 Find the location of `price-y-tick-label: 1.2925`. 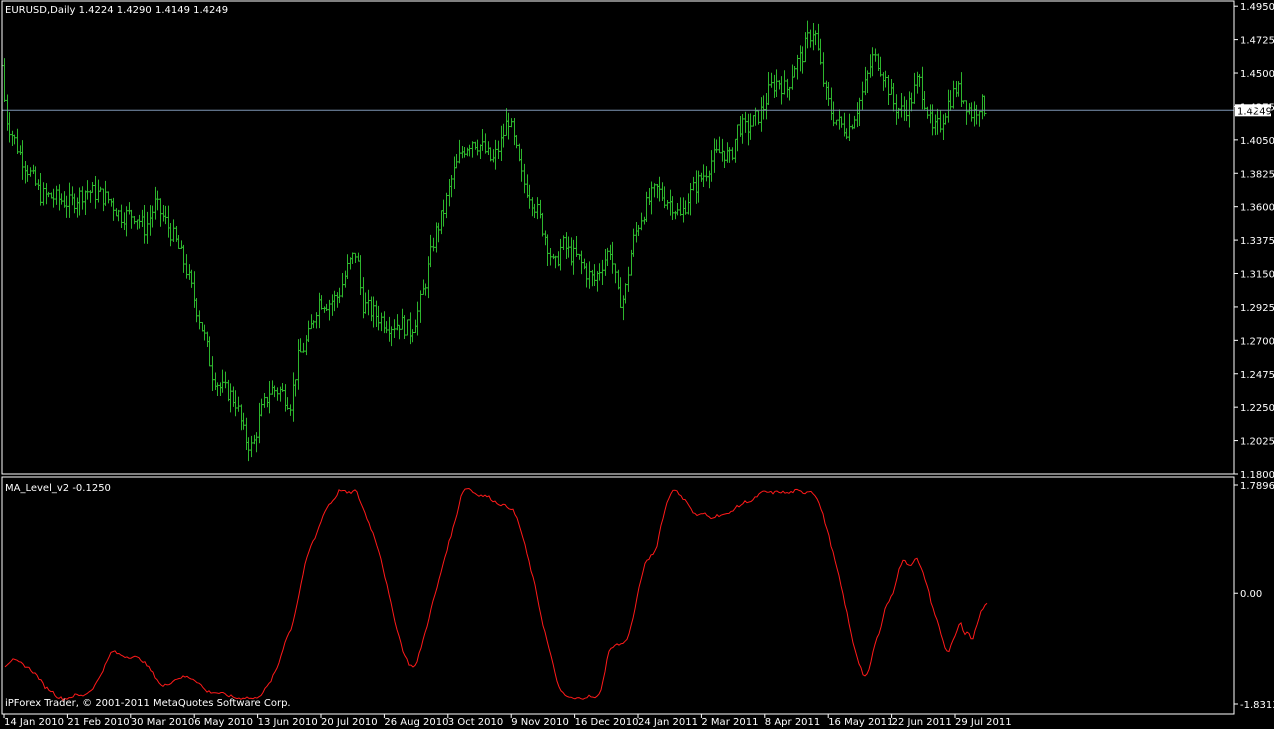

price-y-tick-label: 1.2925 is located at coordinates (1257, 308).